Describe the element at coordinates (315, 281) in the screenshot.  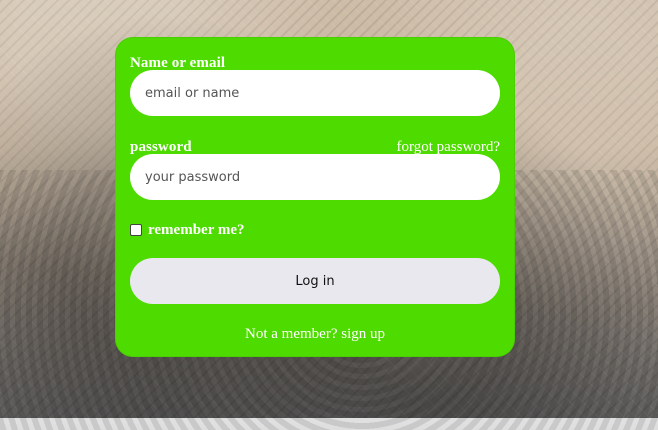
I see `login-button: Log in` at that location.